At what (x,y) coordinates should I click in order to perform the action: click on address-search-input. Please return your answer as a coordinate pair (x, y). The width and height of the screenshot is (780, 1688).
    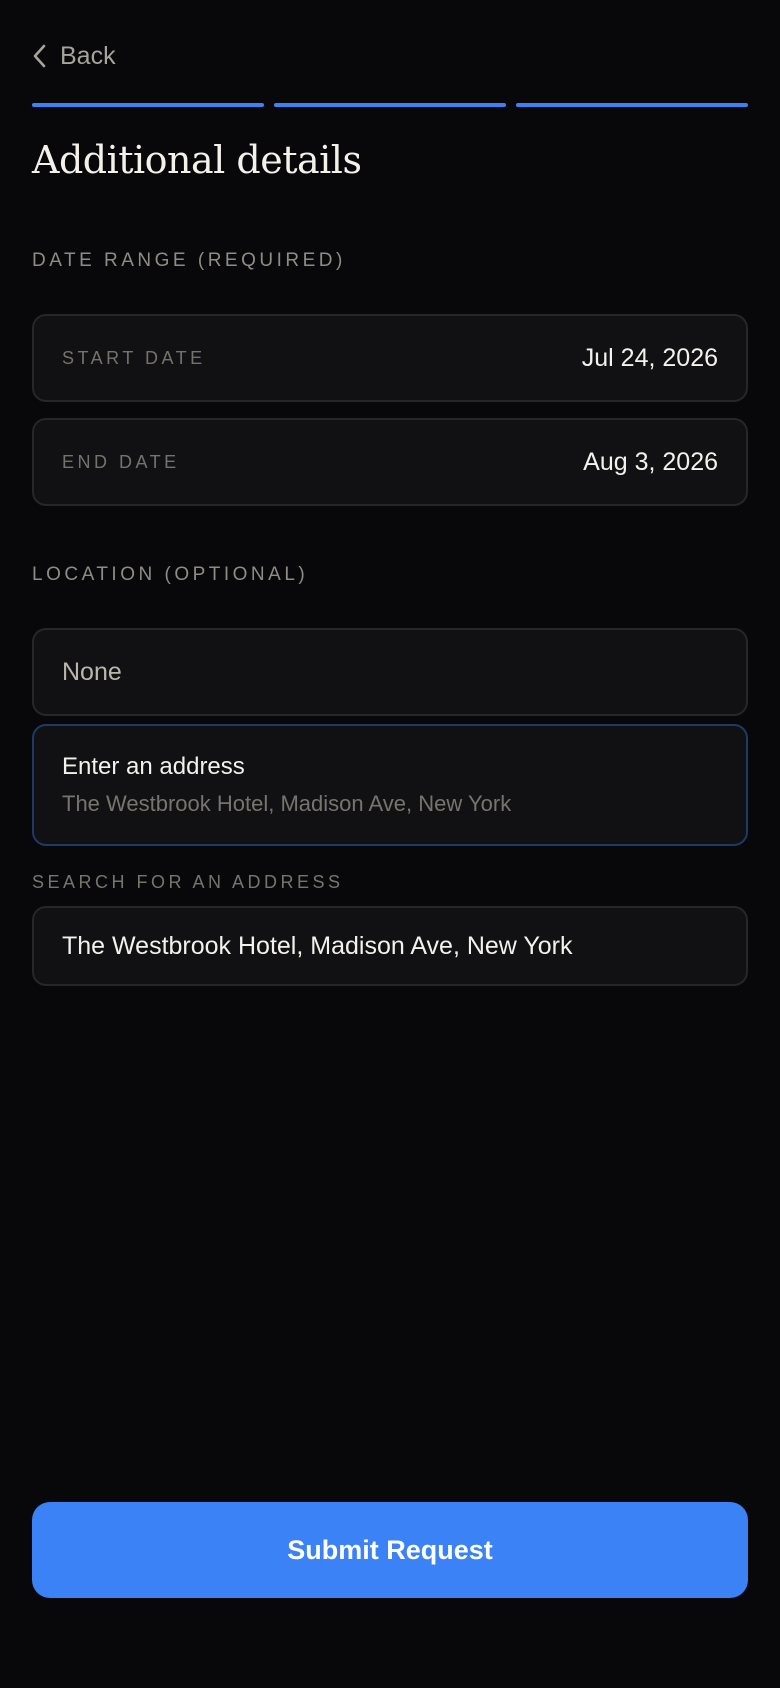
    Looking at the image, I should click on (390, 946).